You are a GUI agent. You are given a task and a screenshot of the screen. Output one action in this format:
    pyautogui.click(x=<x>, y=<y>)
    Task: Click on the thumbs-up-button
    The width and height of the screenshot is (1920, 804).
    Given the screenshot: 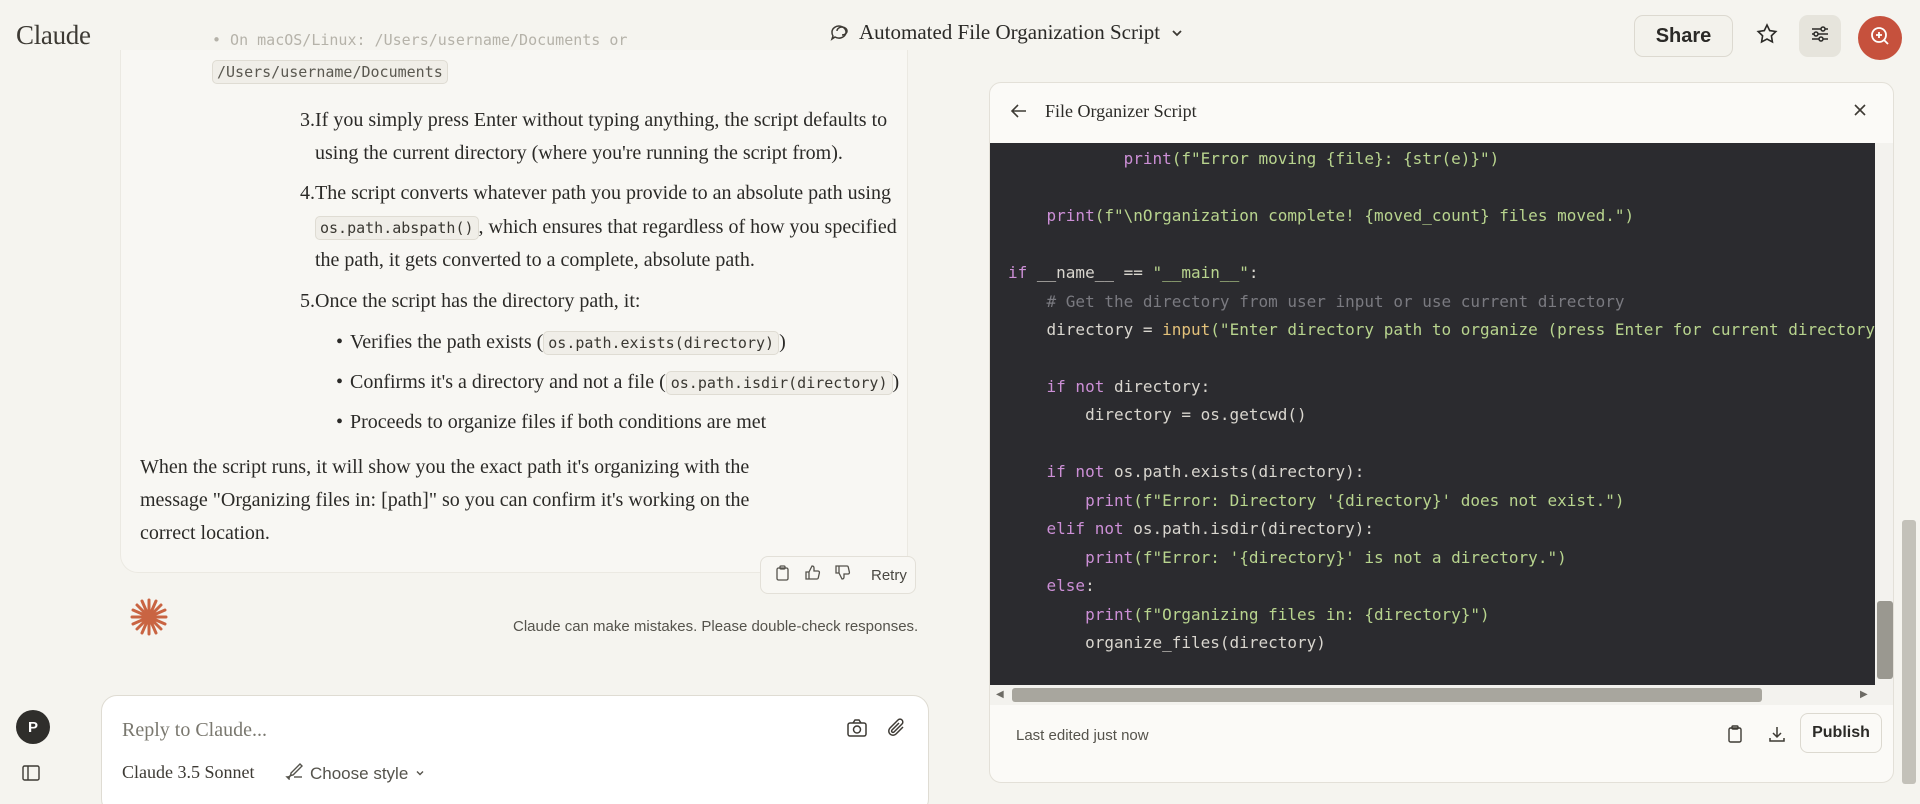 What is the action you would take?
    pyautogui.click(x=812, y=575)
    